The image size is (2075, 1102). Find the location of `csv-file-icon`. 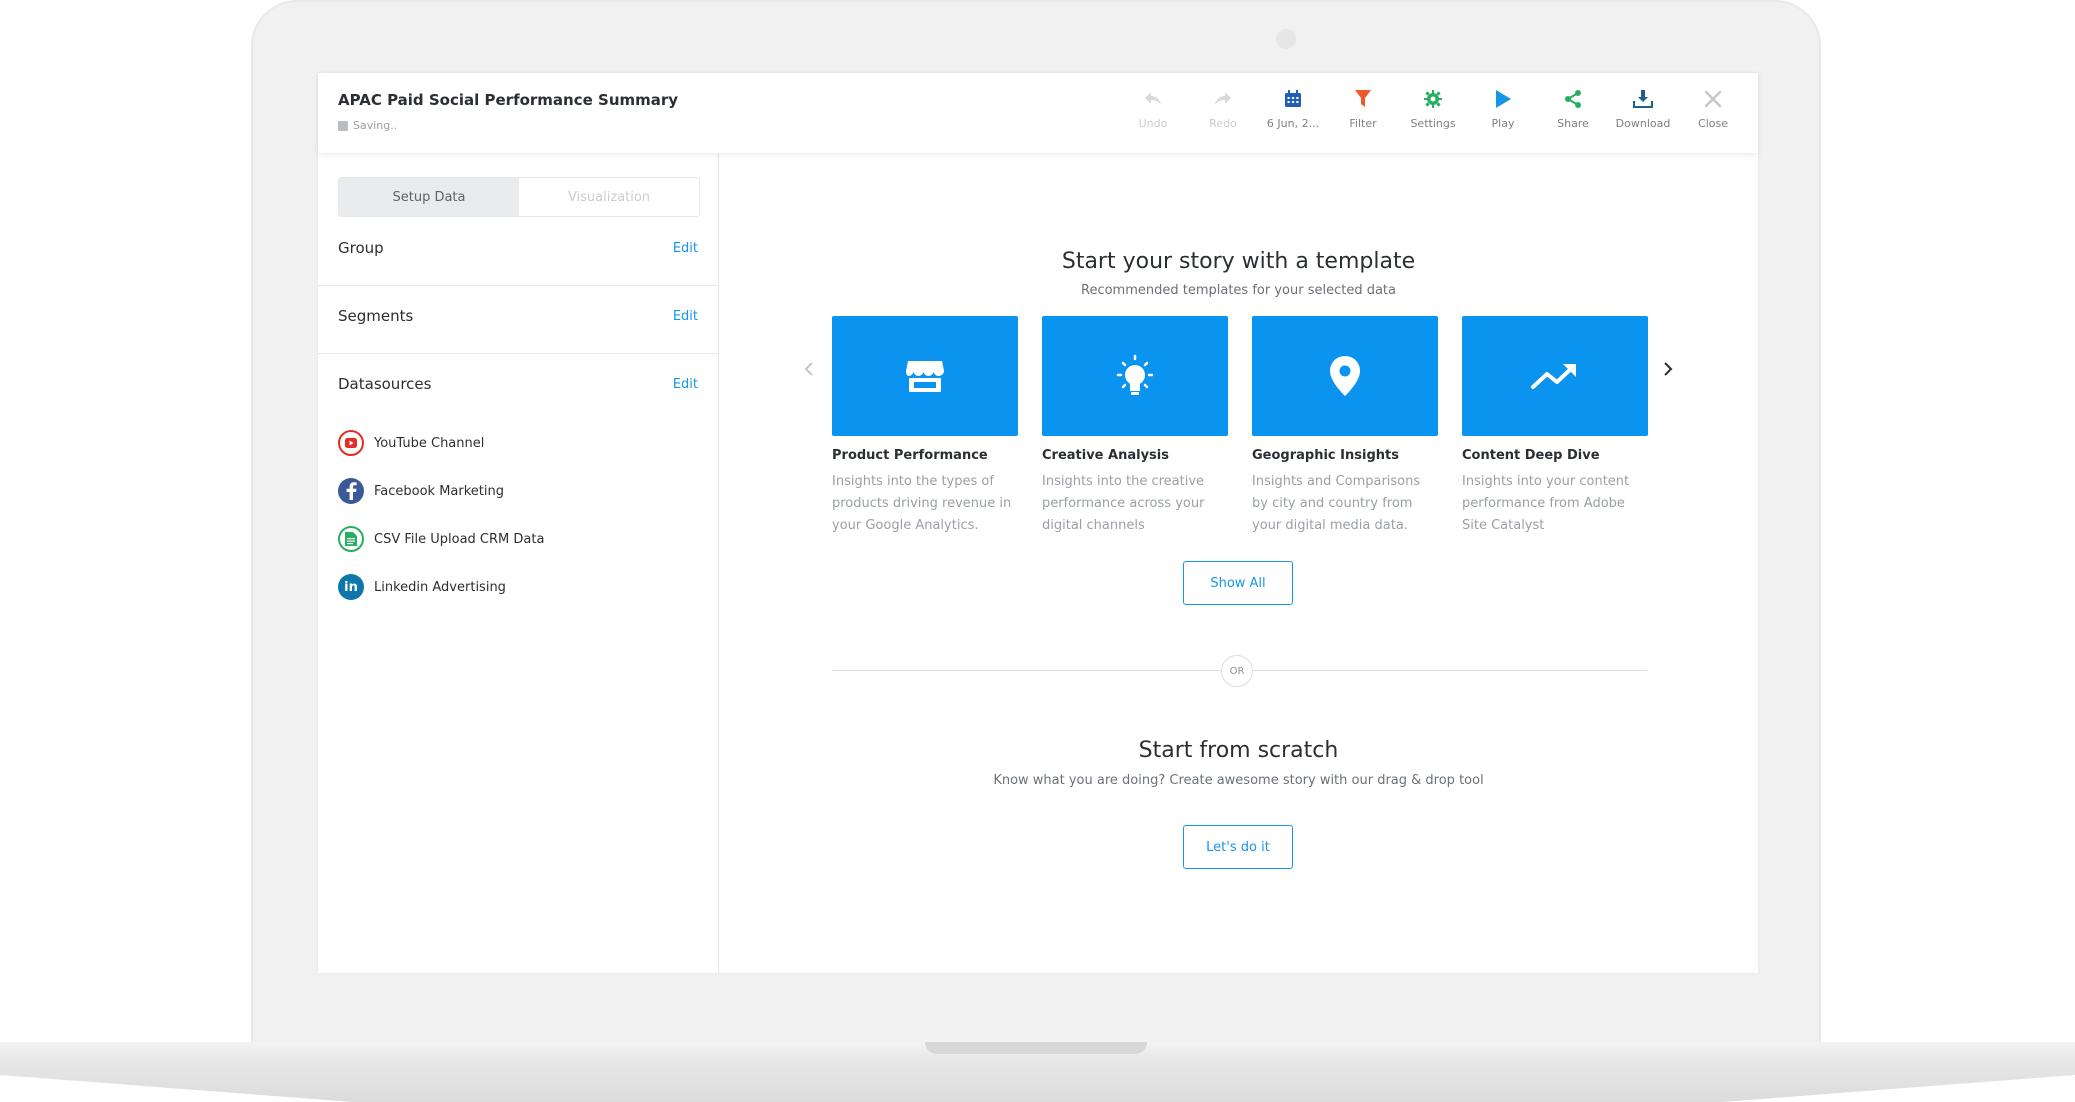

csv-file-icon is located at coordinates (351, 539).